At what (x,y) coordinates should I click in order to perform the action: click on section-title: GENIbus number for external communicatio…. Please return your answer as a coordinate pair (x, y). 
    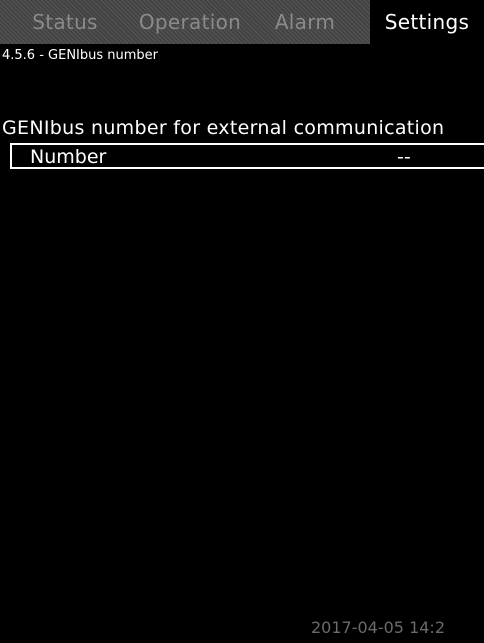
    Looking at the image, I should click on (223, 128).